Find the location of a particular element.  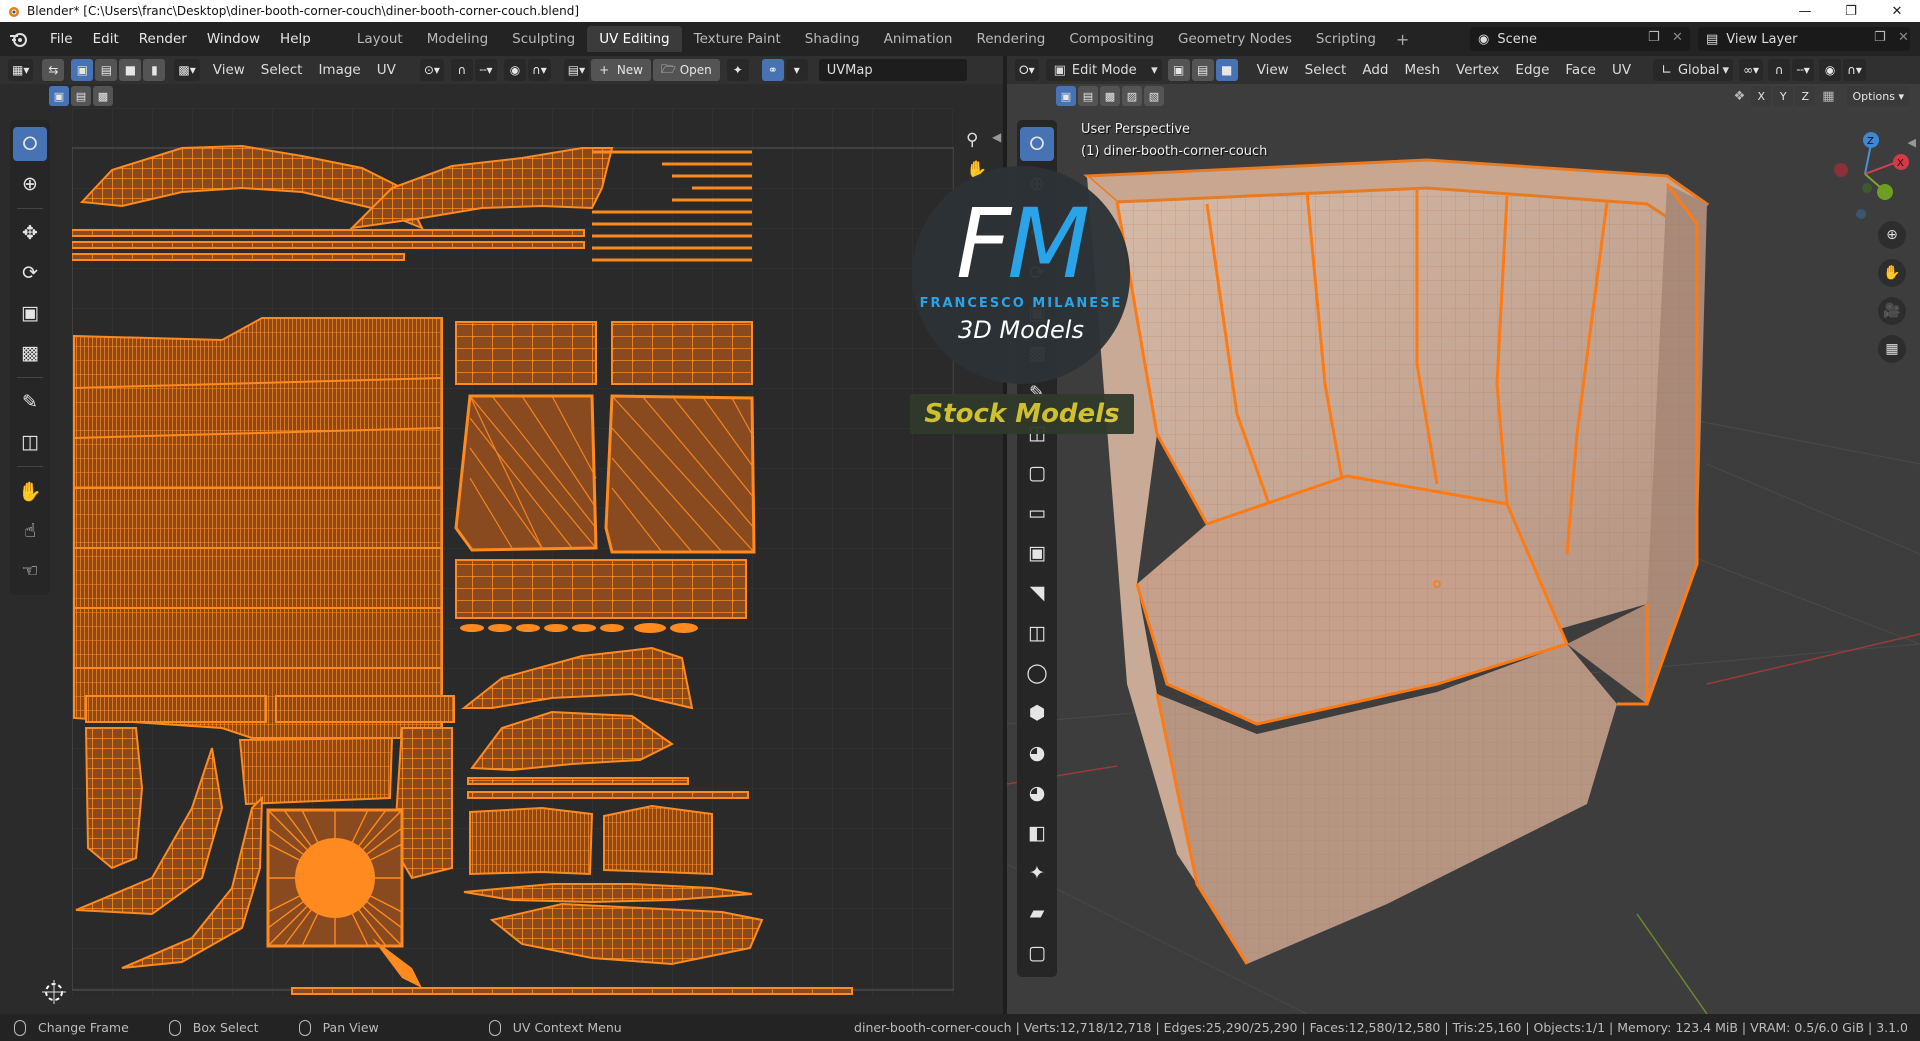

add-cube-tool-icon: ▢ is located at coordinates (1037, 473).